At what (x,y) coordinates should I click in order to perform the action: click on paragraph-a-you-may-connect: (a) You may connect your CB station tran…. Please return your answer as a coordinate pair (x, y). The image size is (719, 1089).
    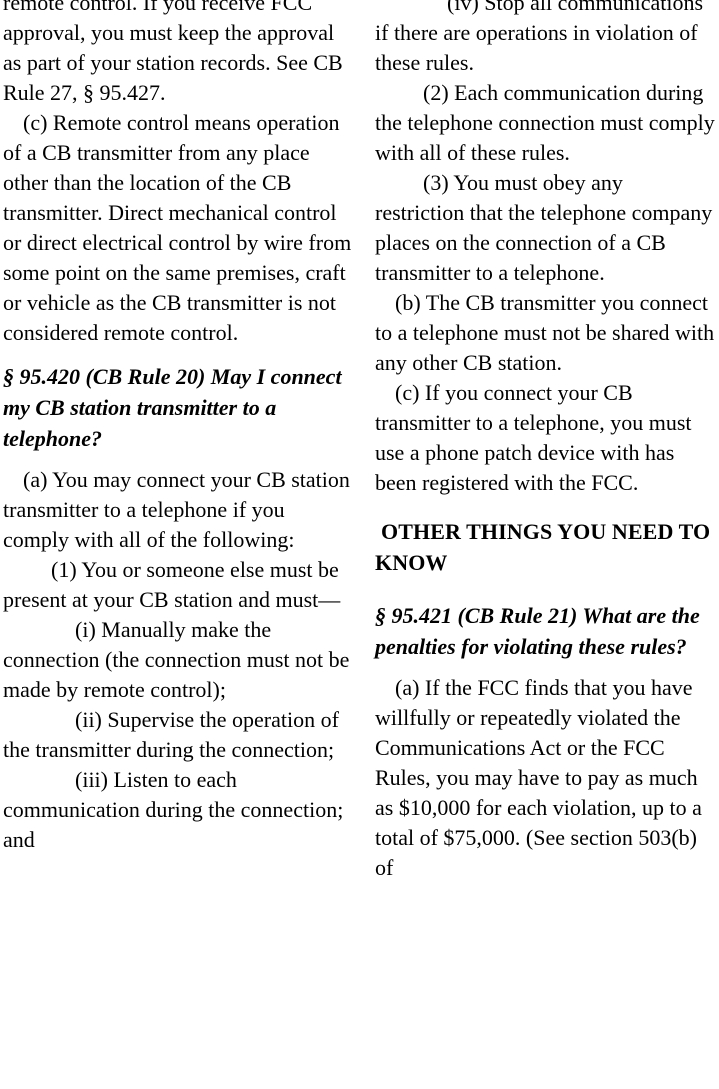
    Looking at the image, I should click on (176, 509).